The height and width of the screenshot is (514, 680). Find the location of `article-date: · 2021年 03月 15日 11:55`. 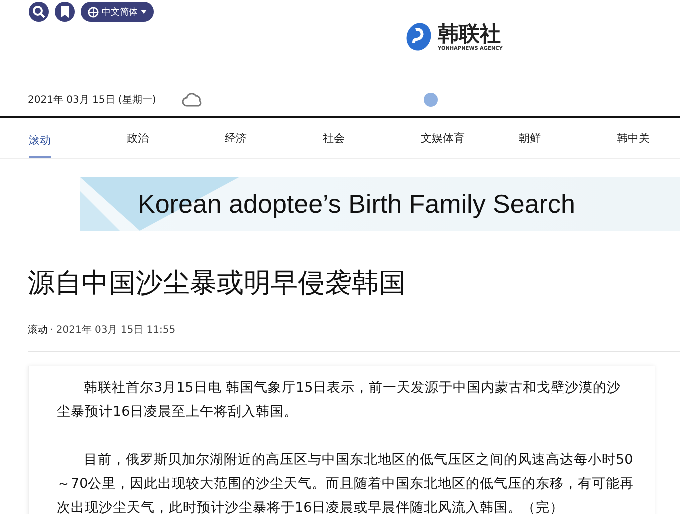

article-date: · 2021年 03月 15日 11:55 is located at coordinates (113, 330).